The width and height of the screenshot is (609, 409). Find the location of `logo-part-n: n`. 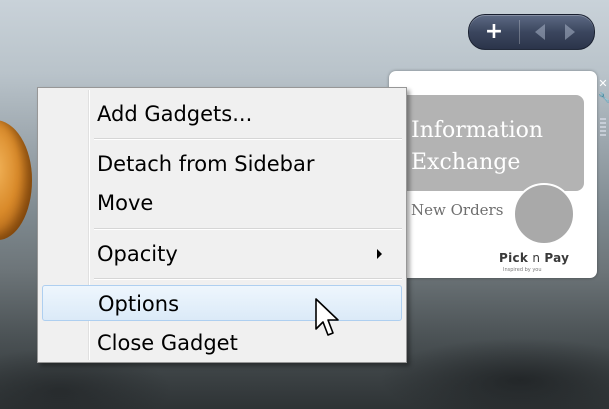

logo-part-n: n is located at coordinates (536, 258).